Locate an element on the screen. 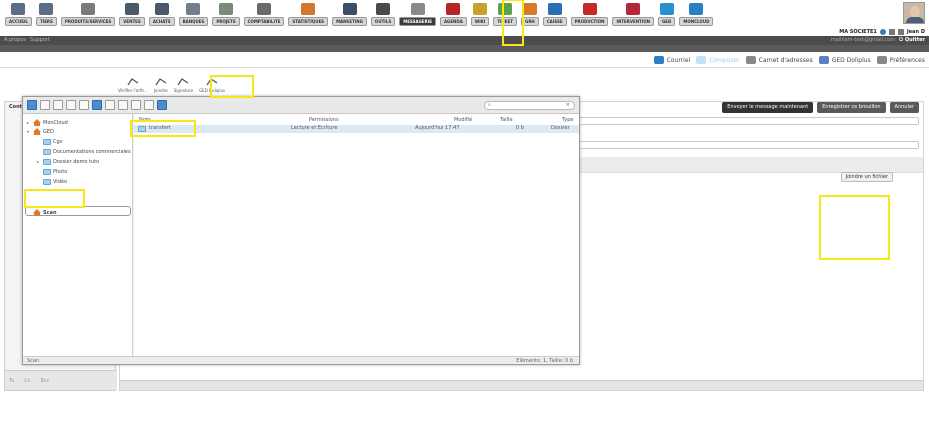  column-permissions: Permissions is located at coordinates (324, 120).